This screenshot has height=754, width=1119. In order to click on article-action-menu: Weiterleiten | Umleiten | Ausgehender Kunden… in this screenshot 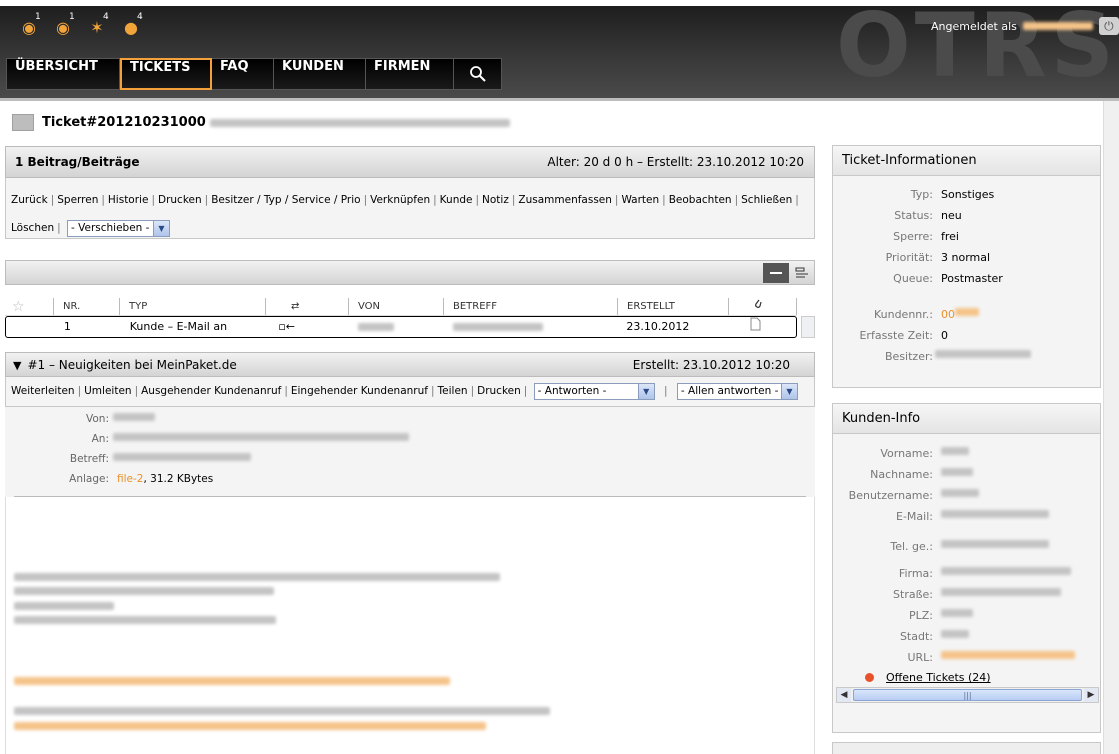, I will do `click(410, 392)`.